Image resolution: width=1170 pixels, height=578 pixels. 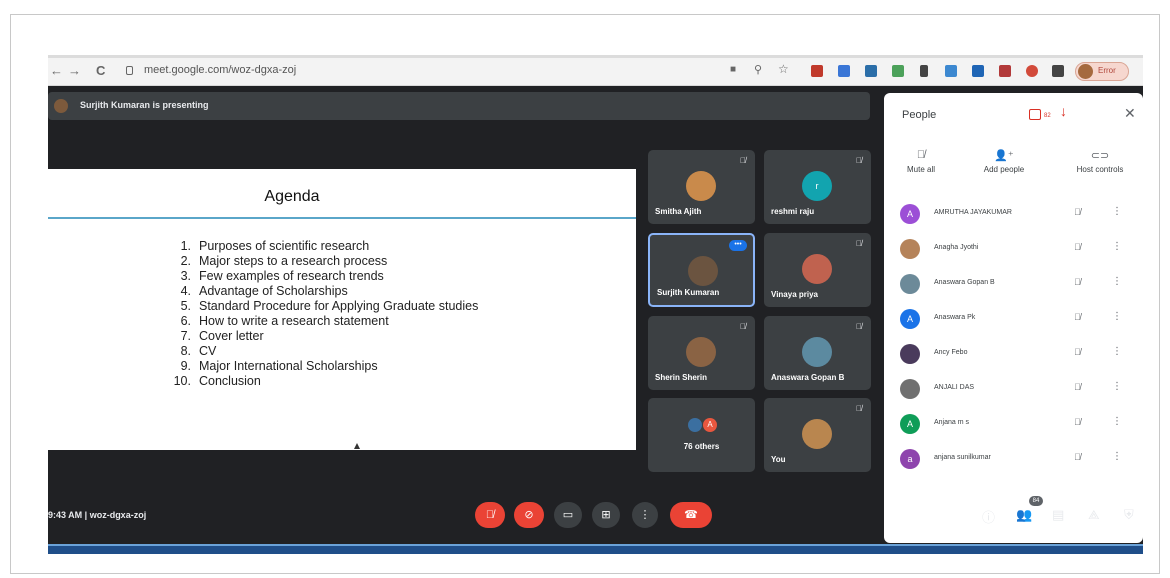 I want to click on participant-name: Anaswara Gopan B, so click(x=808, y=377).